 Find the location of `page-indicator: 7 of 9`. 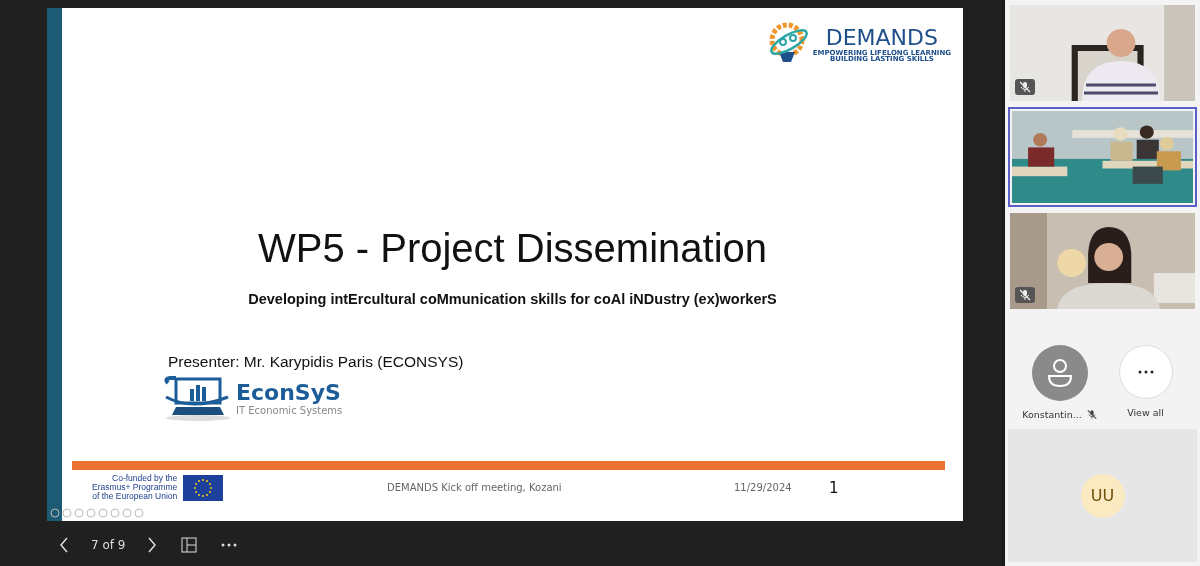

page-indicator: 7 of 9 is located at coordinates (108, 545).